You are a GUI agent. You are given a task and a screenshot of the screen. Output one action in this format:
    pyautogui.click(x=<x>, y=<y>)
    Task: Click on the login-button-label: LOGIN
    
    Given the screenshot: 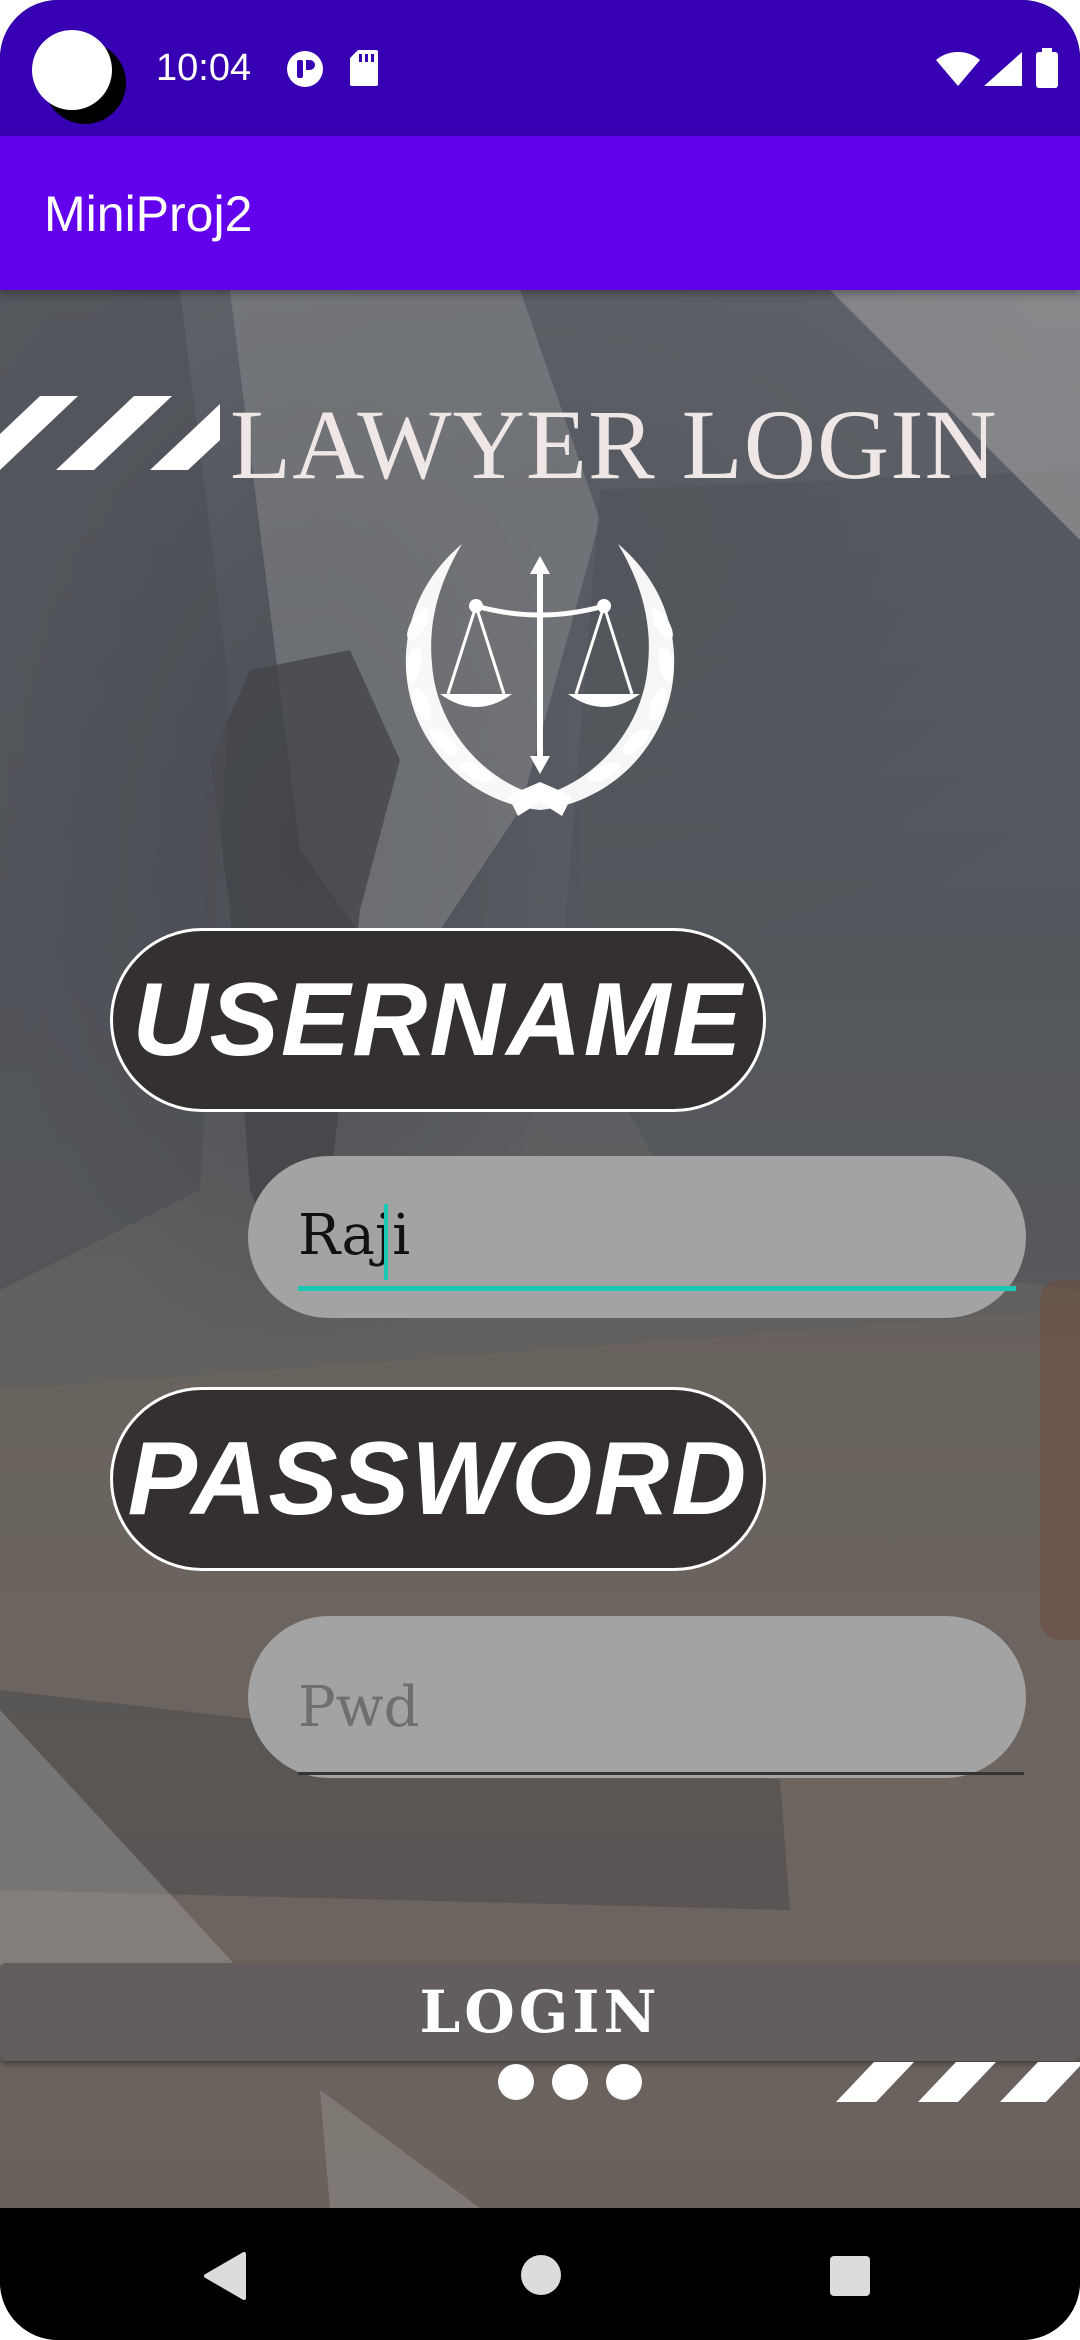 What is the action you would take?
    pyautogui.click(x=540, y=2012)
    